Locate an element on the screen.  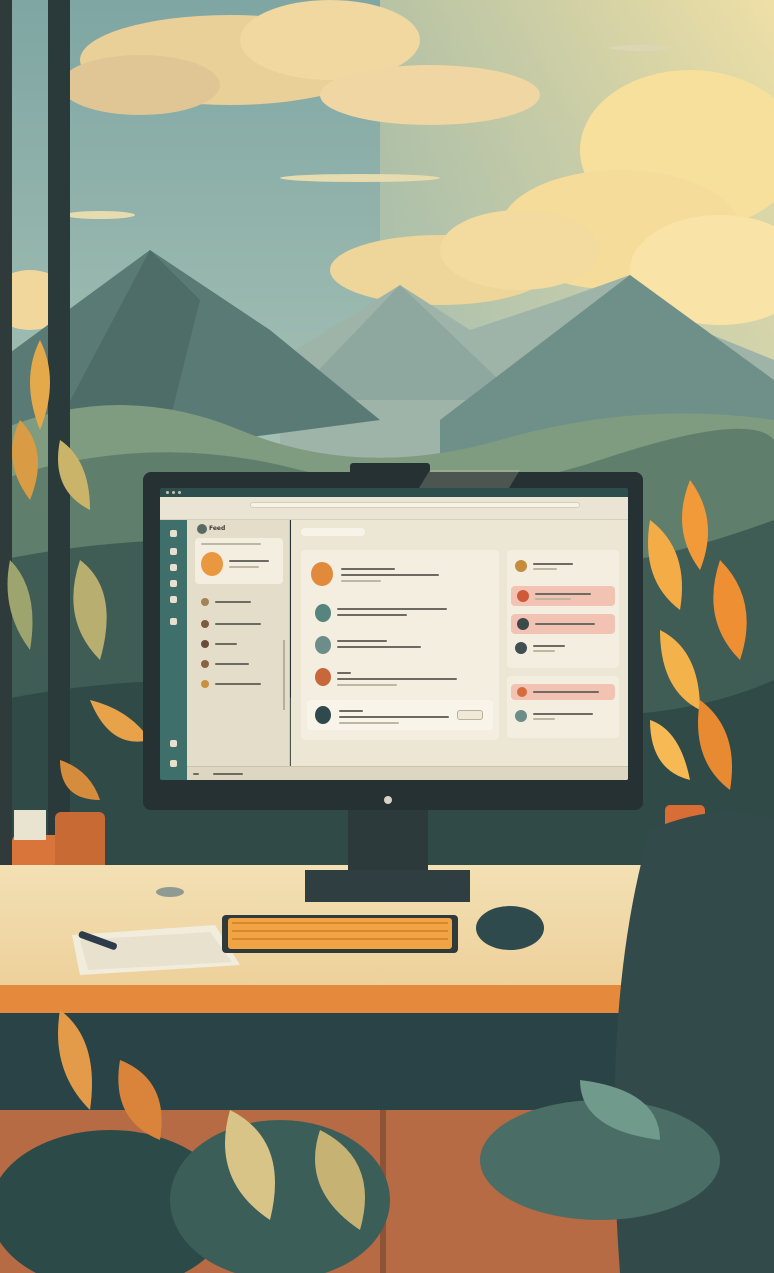
browser-toolbar is located at coordinates (394, 508).